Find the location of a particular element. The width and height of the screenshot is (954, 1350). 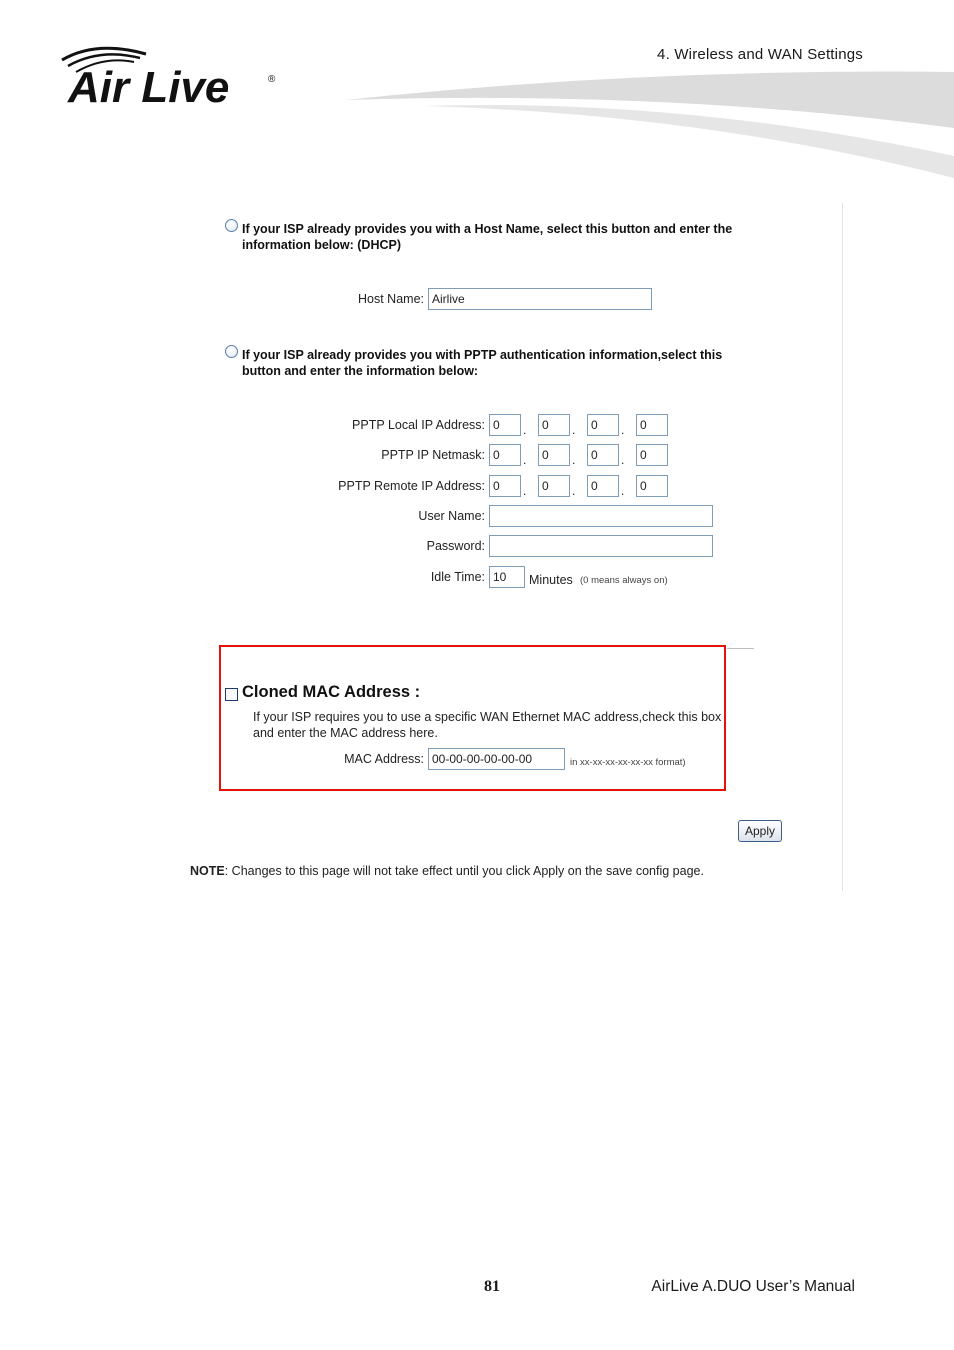

pptp-remote-ip-label: PPTP Remote IP Address: is located at coordinates (411, 486).